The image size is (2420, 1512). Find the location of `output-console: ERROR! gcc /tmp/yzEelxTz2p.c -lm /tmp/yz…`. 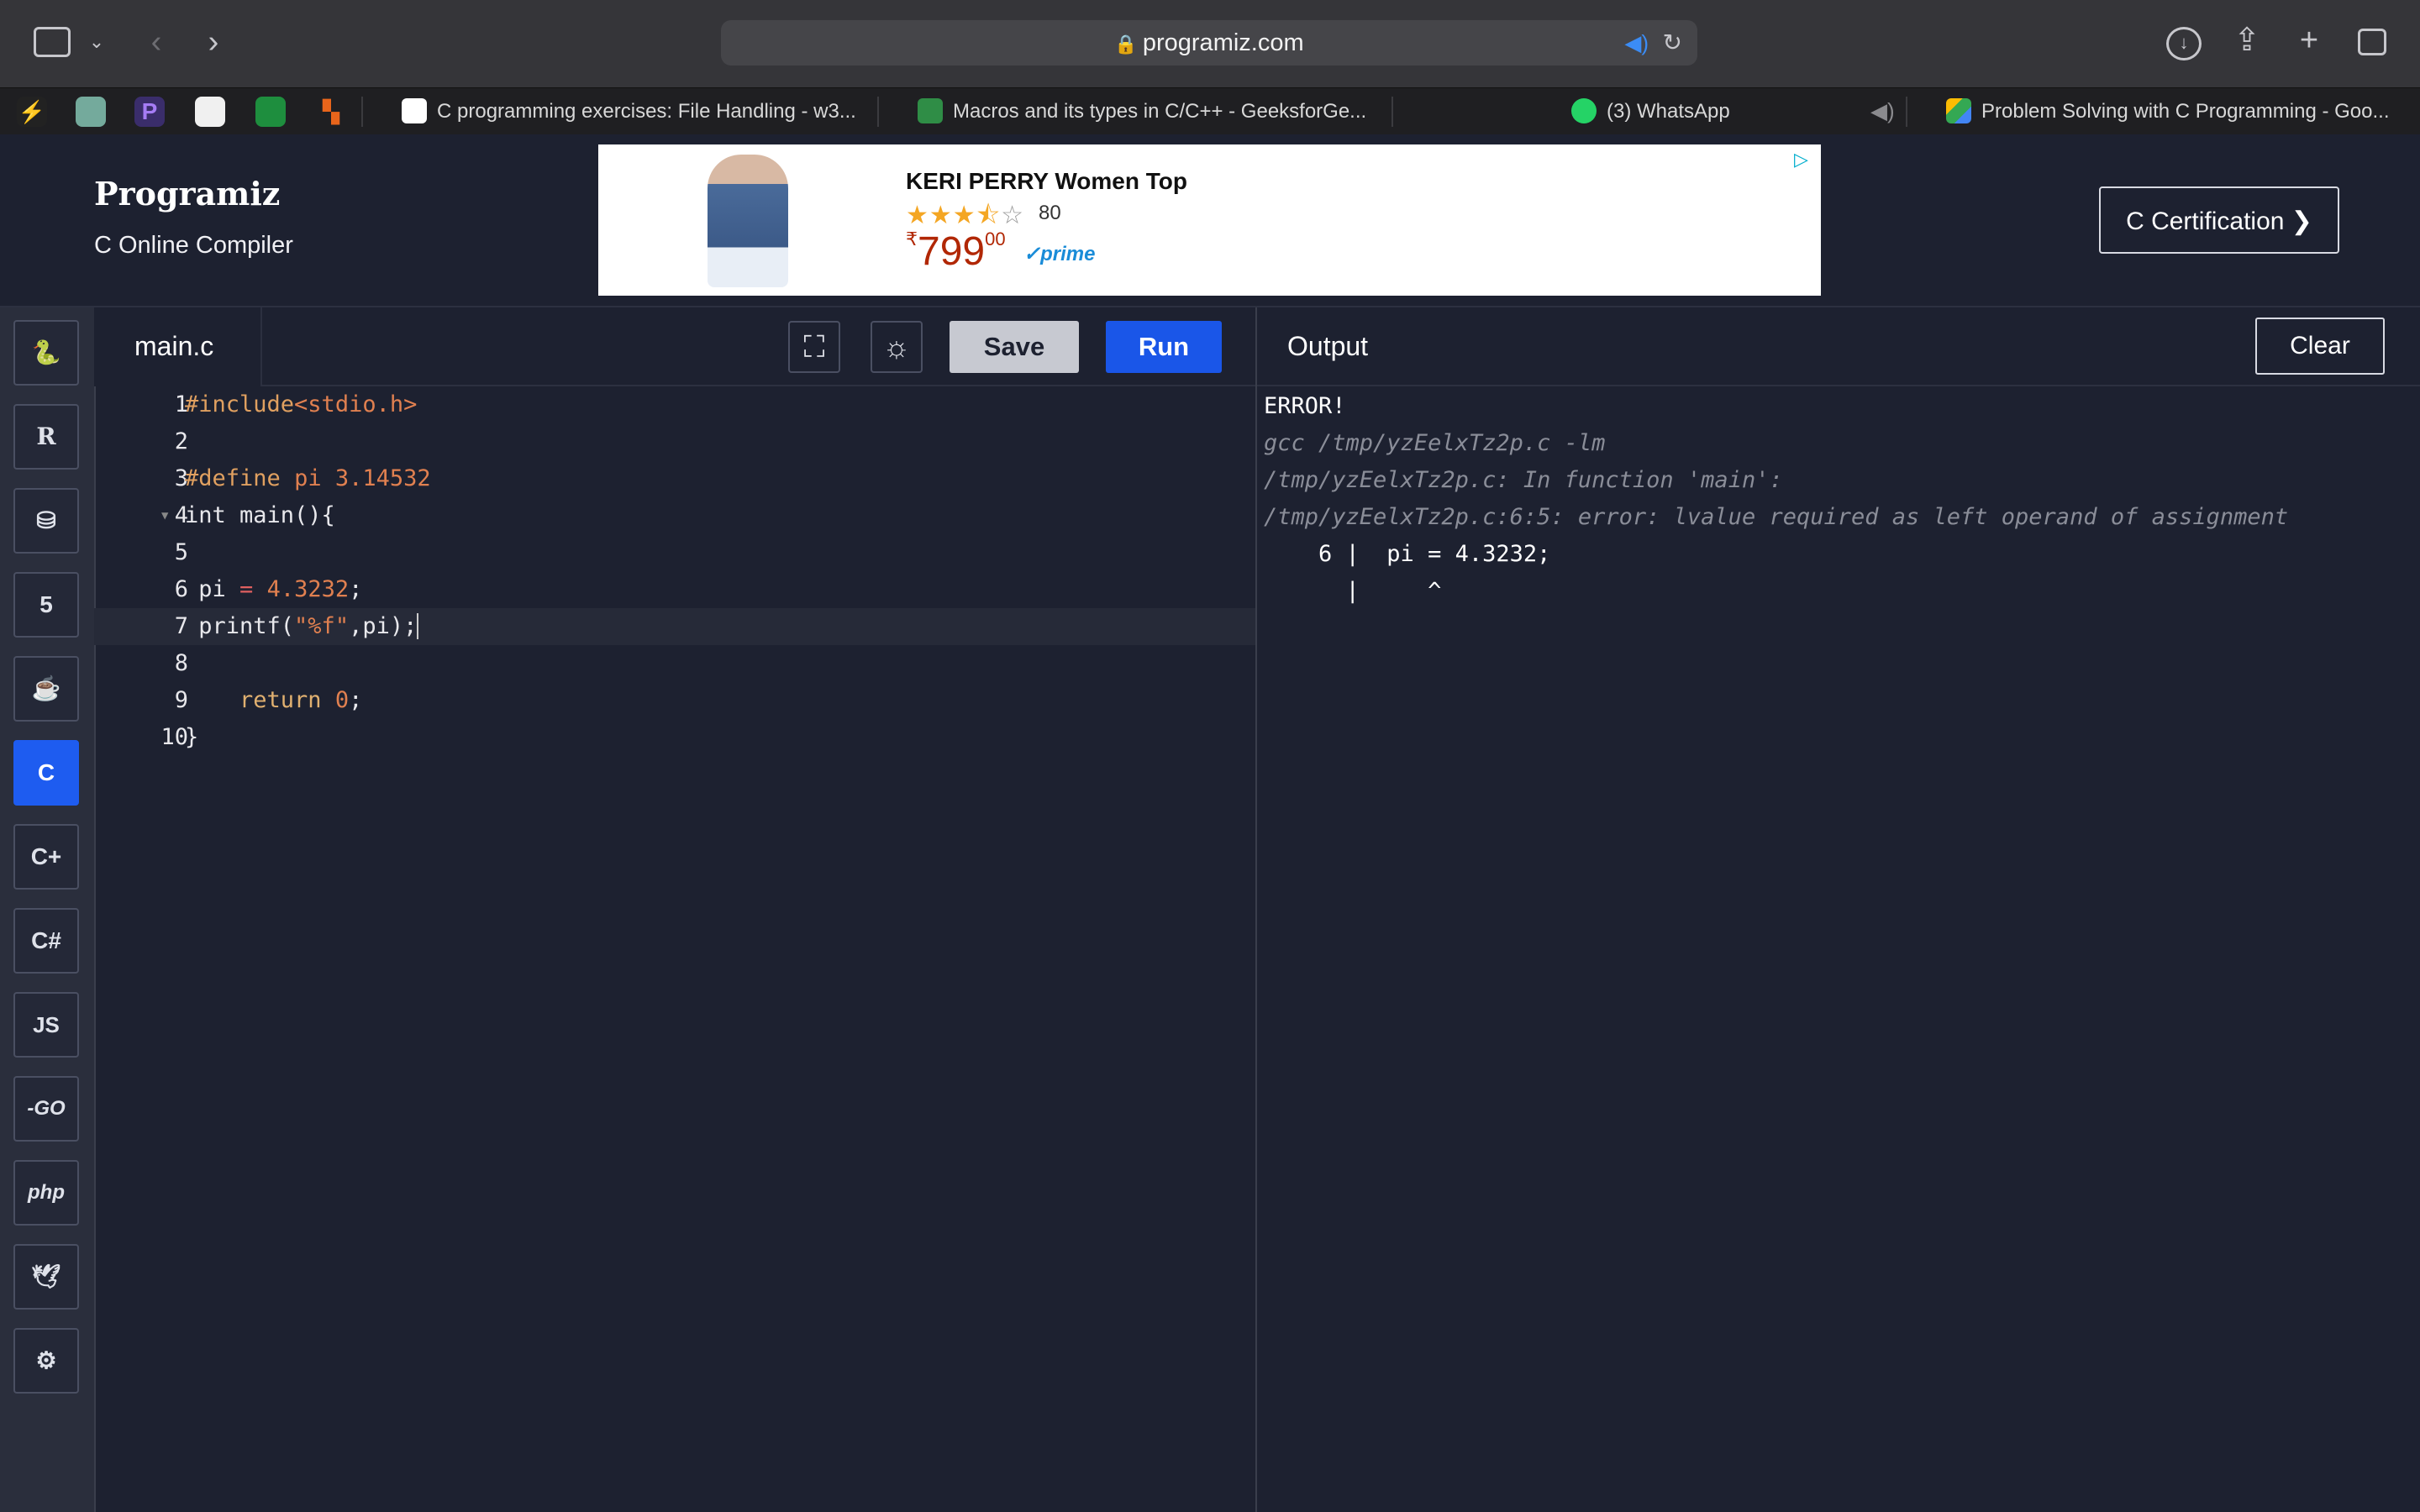

output-console: ERROR! gcc /tmp/yzEelxTz2p.c -lm /tmp/yz… is located at coordinates (1840, 499).